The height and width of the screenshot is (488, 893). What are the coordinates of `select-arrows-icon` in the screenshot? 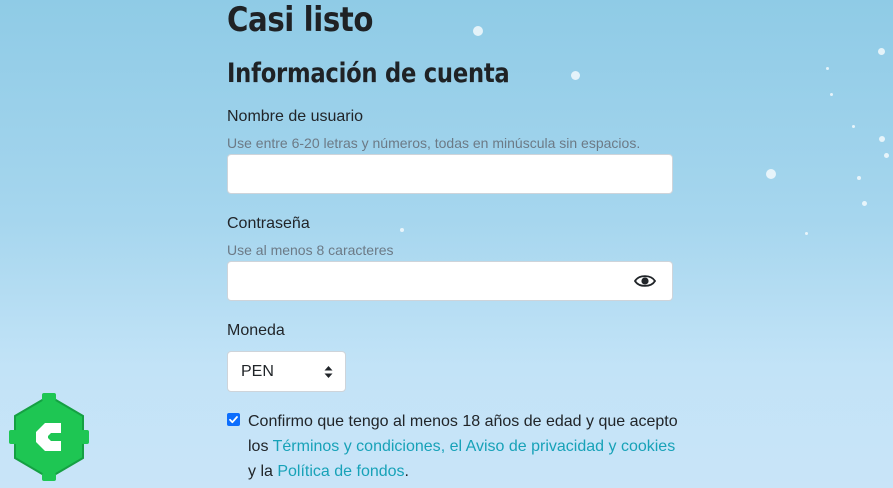 It's located at (328, 372).